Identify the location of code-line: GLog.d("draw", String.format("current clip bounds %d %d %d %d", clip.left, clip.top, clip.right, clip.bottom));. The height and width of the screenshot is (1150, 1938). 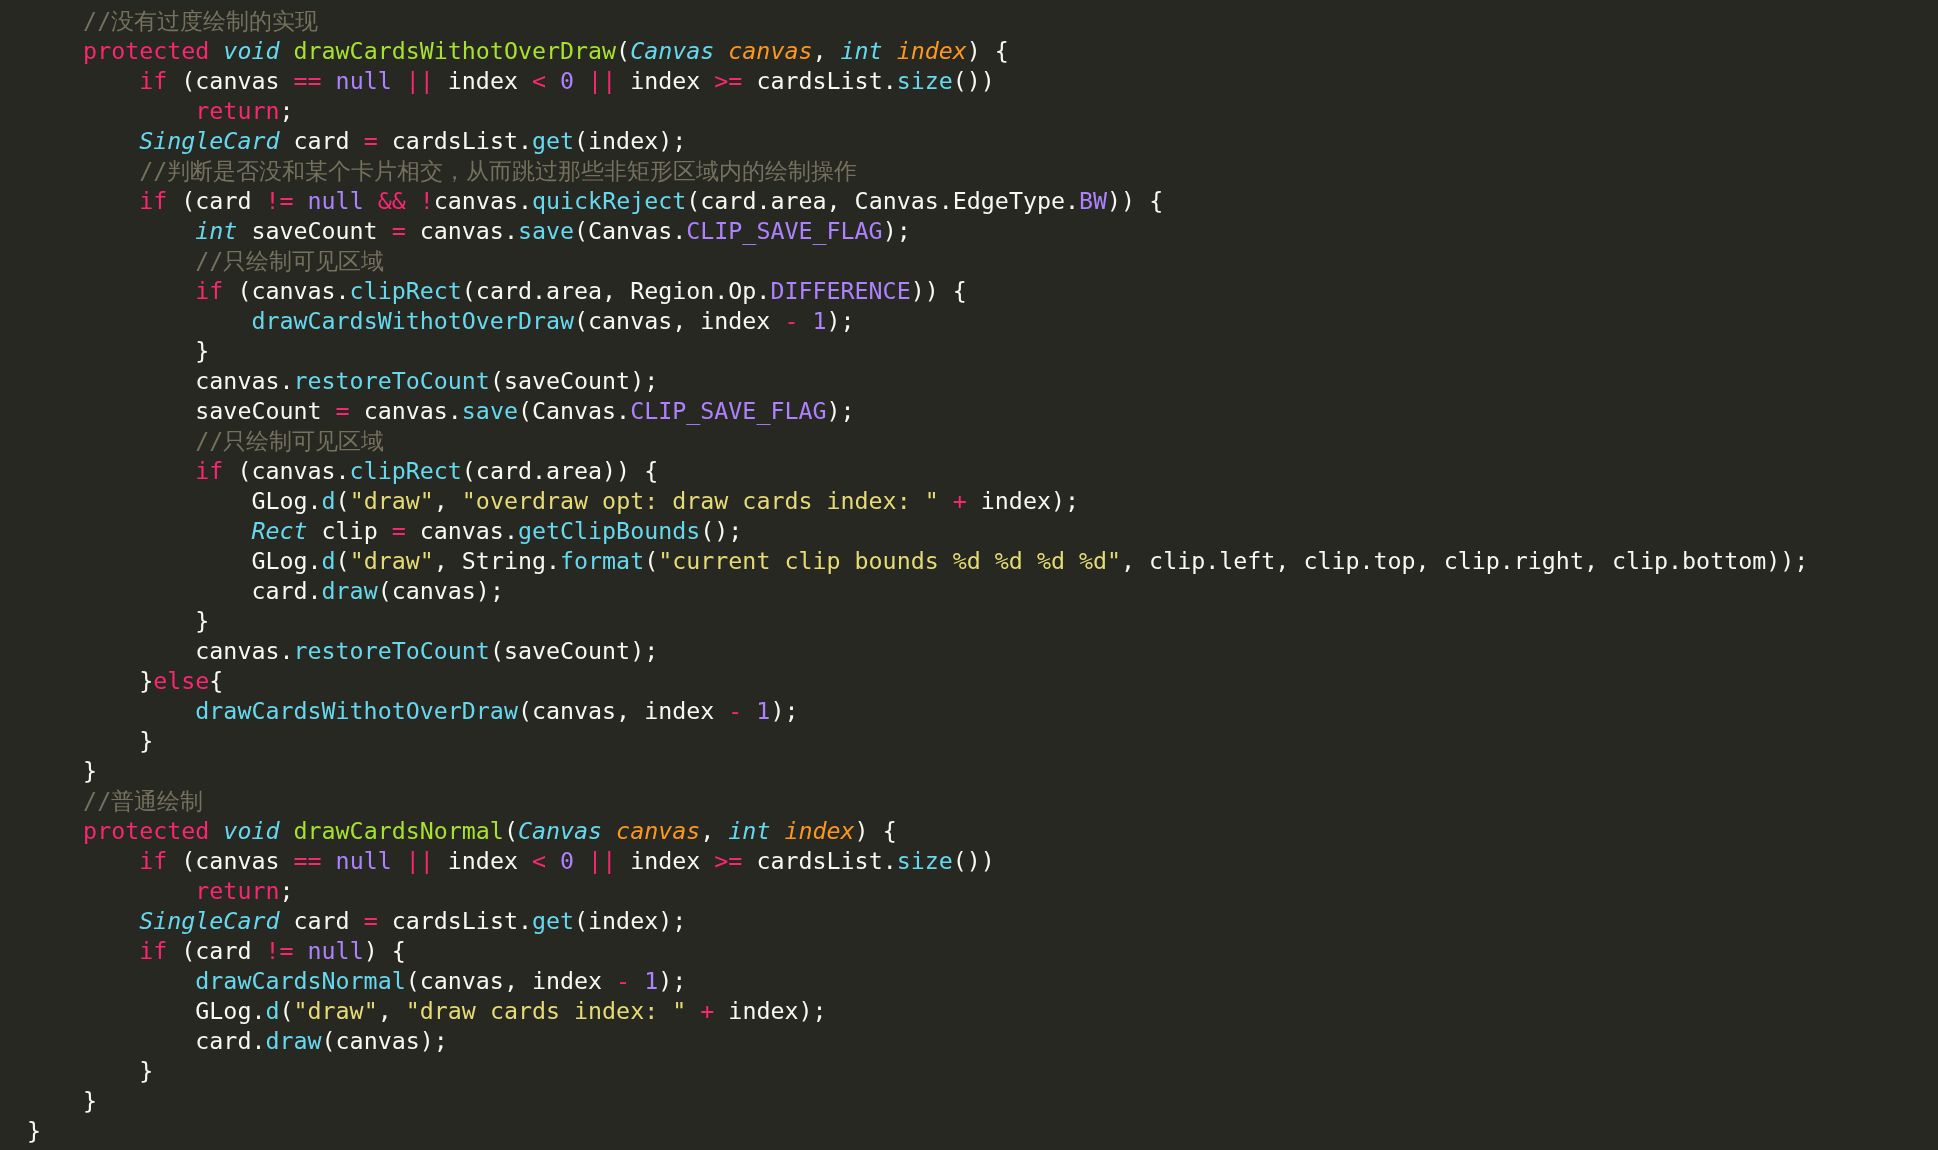
(1030, 560).